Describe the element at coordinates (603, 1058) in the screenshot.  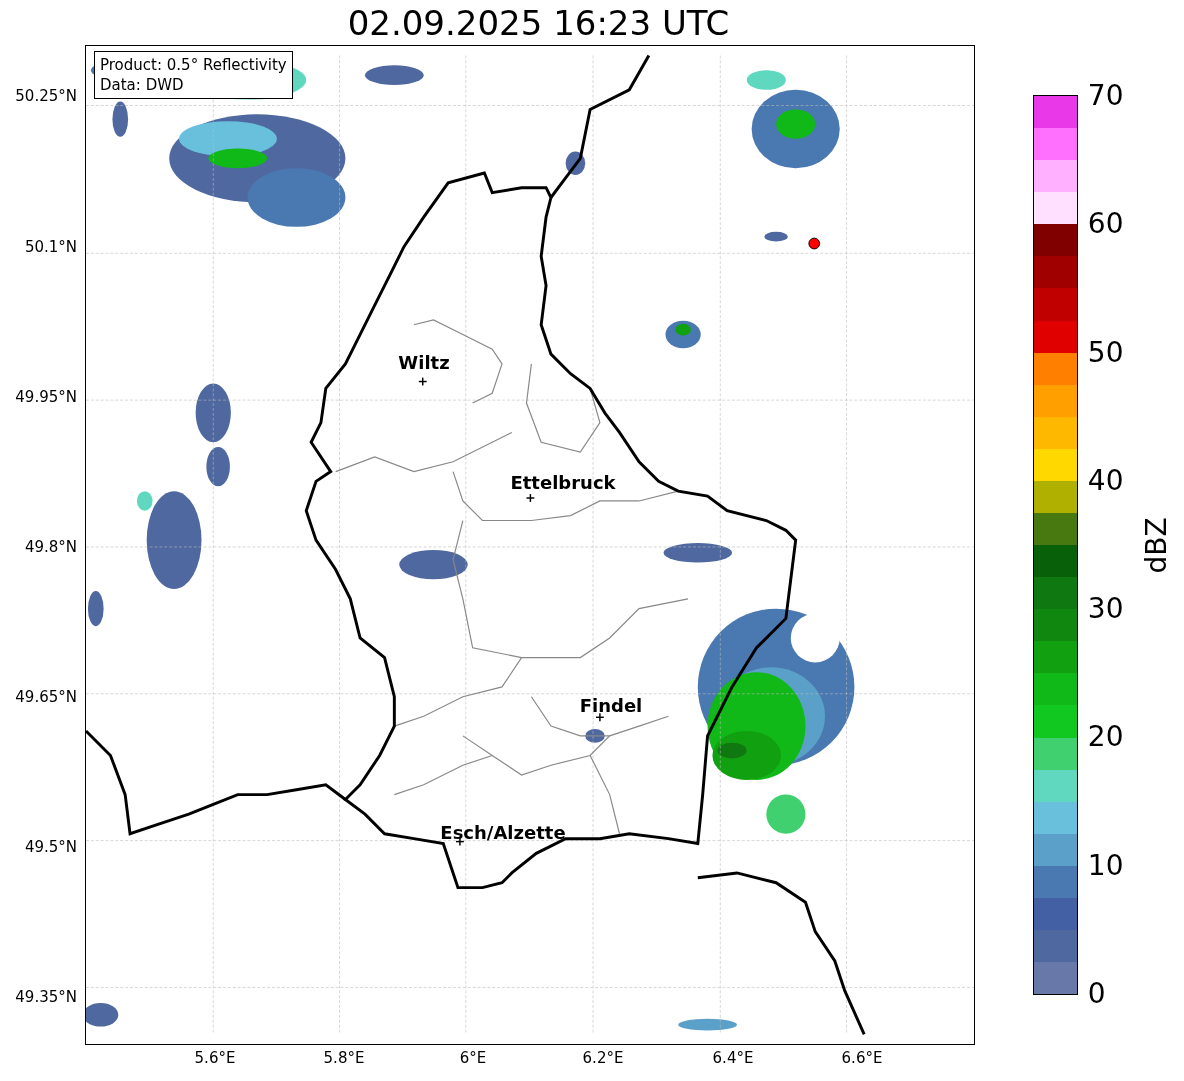
I see `longitude-label: 6.2°E` at that location.